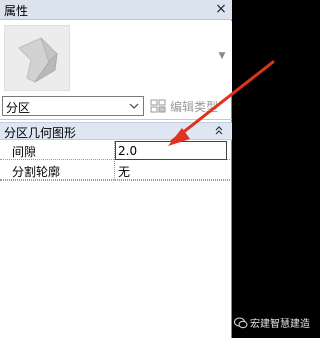 This screenshot has width=320, height=338. I want to click on watermark-text: 宏建智慧建造, so click(280, 324).